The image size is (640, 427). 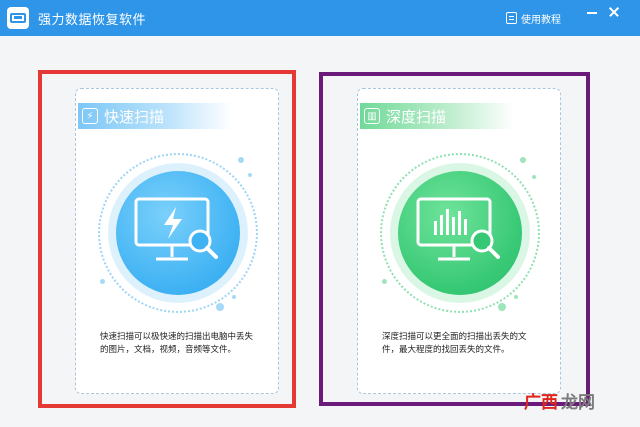 What do you see at coordinates (541, 20) in the screenshot?
I see `tutorial-label: 使用教程` at bounding box center [541, 20].